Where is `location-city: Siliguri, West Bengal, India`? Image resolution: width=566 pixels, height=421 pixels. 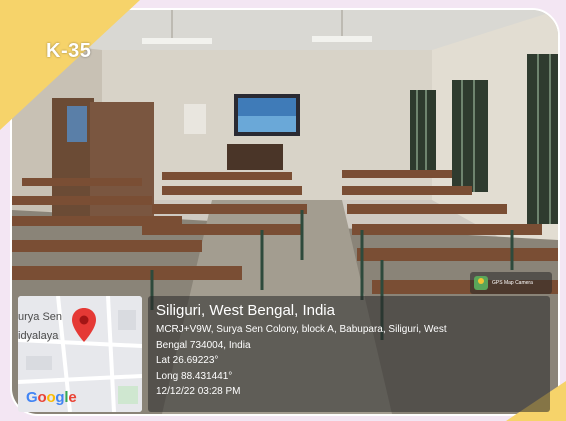 location-city: Siliguri, West Bengal, India is located at coordinates (245, 310).